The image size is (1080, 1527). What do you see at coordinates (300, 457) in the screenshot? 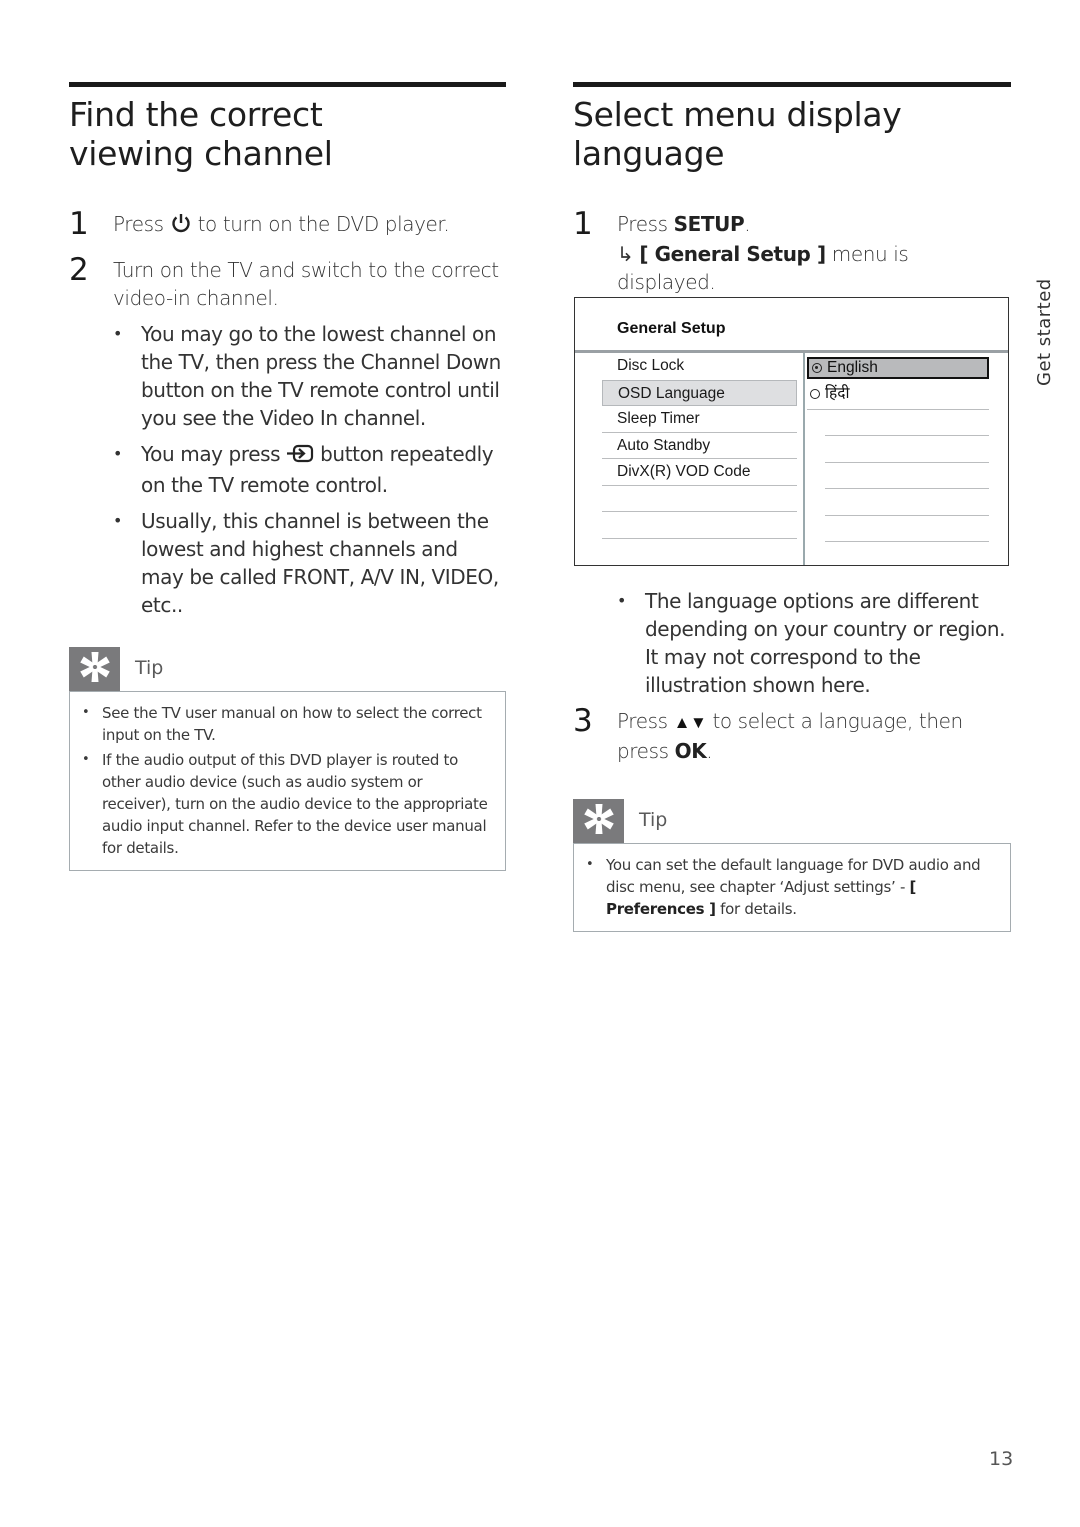
I see `source-input-icon` at bounding box center [300, 457].